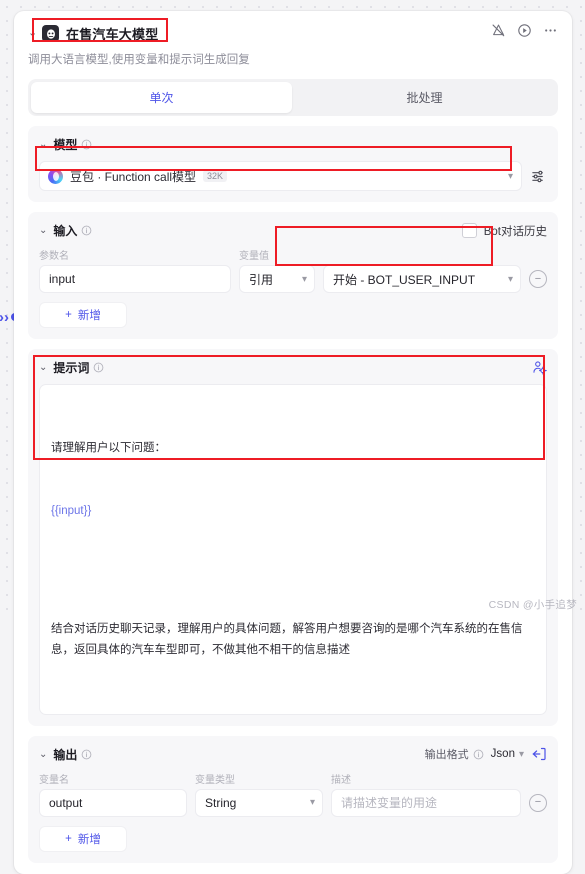 The height and width of the screenshot is (874, 585). What do you see at coordinates (139, 60) in the screenshot?
I see `node-description: 调用大语言模型,使用变量和提示词生成回复` at bounding box center [139, 60].